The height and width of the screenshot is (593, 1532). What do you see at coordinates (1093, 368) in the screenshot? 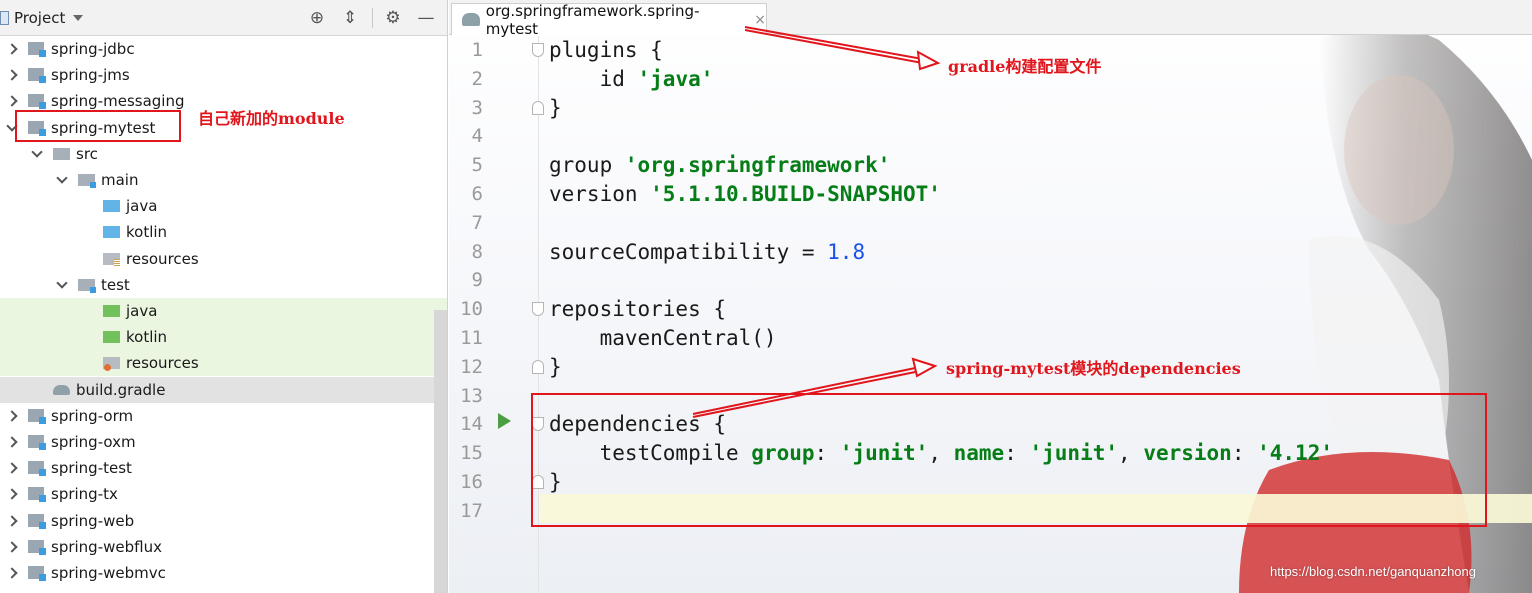
I see `annotation-dependencies: spring-mytest模块的dependencies` at bounding box center [1093, 368].